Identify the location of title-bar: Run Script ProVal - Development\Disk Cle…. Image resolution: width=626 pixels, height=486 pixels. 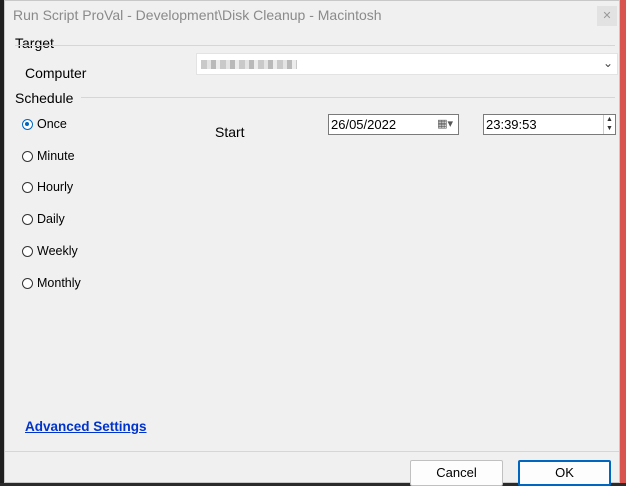
(312, 16).